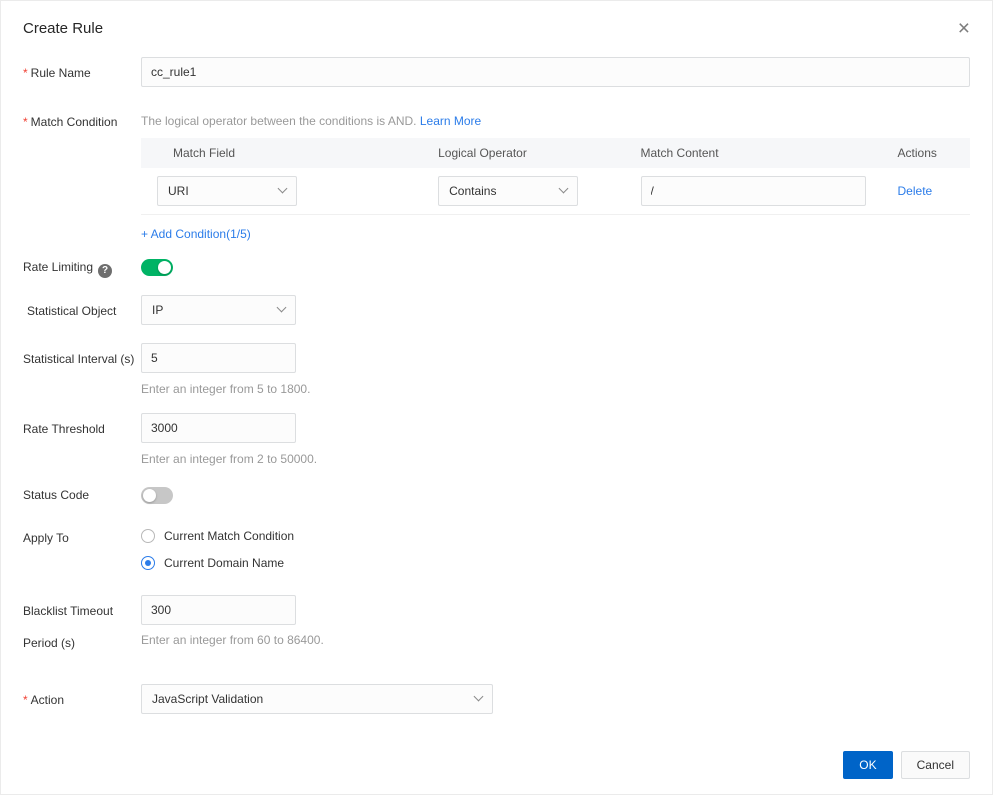 The width and height of the screenshot is (993, 795). Describe the element at coordinates (218, 427) in the screenshot. I see `rate-threshold-input` at that location.